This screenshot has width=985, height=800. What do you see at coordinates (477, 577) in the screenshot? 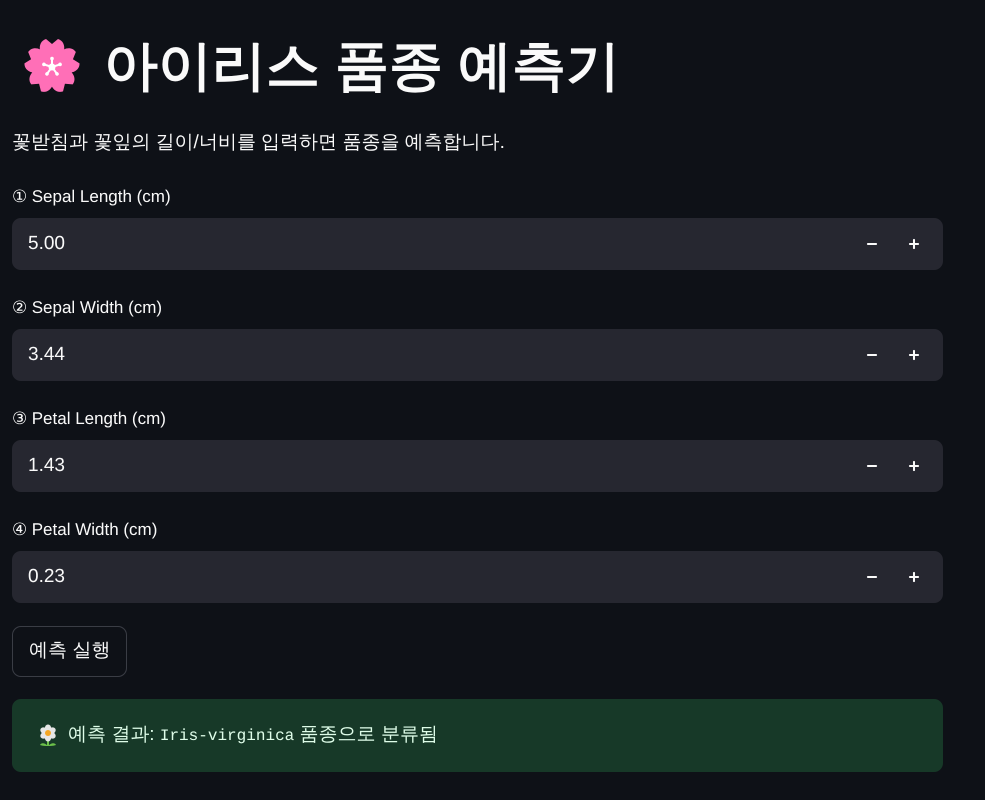
I see `number-input: 0.23` at bounding box center [477, 577].